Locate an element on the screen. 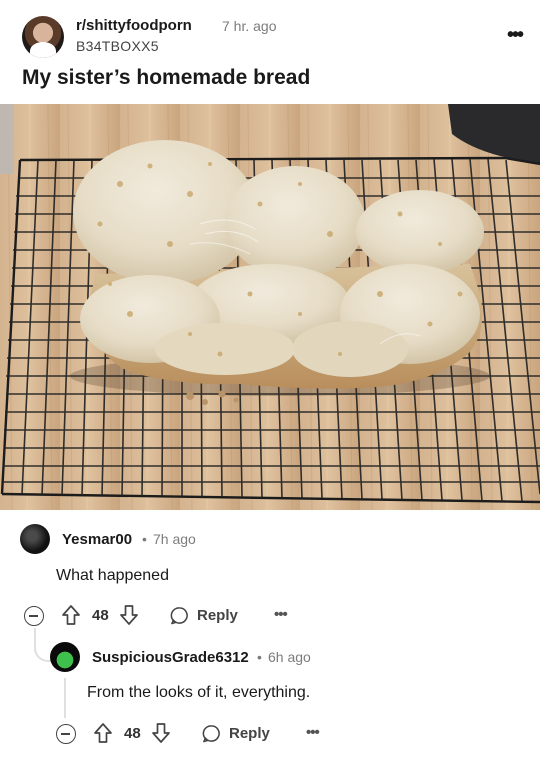 The width and height of the screenshot is (540, 772). subreddit-link: r/shittyfoodporn is located at coordinates (134, 25).